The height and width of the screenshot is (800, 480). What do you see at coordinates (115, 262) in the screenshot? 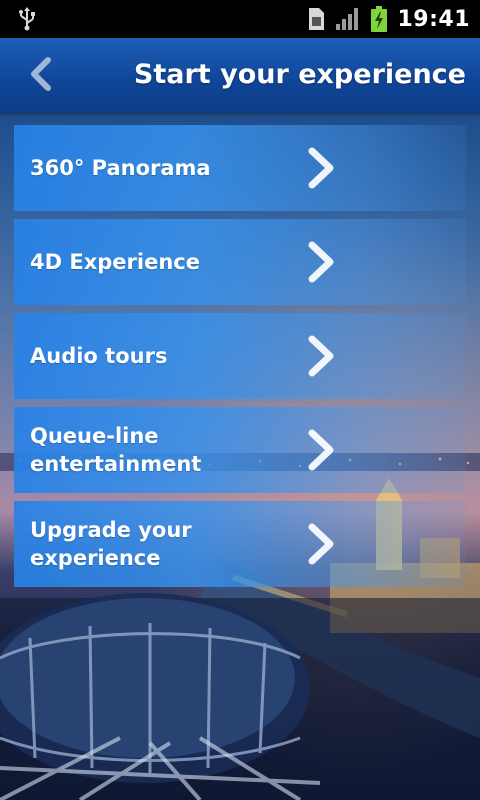
I see `menu-item-label: 4D Experience` at bounding box center [115, 262].